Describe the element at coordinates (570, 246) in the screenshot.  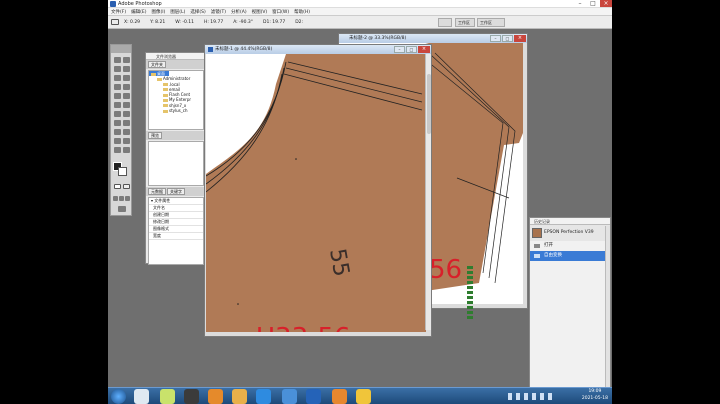
I see `history-item-open: 打开` at that location.